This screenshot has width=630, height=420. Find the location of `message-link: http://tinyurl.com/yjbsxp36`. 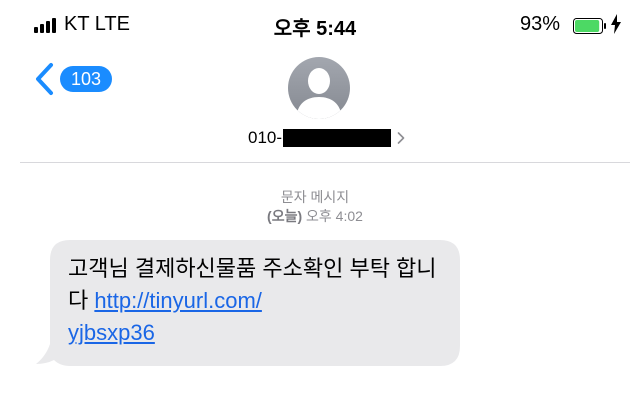

message-link: http://tinyurl.com/yjbsxp36 is located at coordinates (165, 316).